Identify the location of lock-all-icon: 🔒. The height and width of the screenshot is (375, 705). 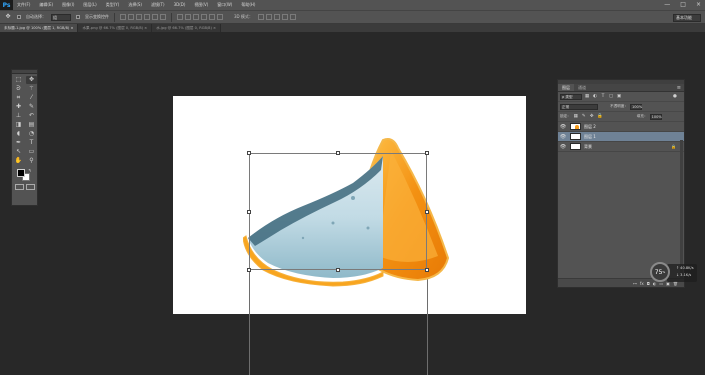
(600, 117).